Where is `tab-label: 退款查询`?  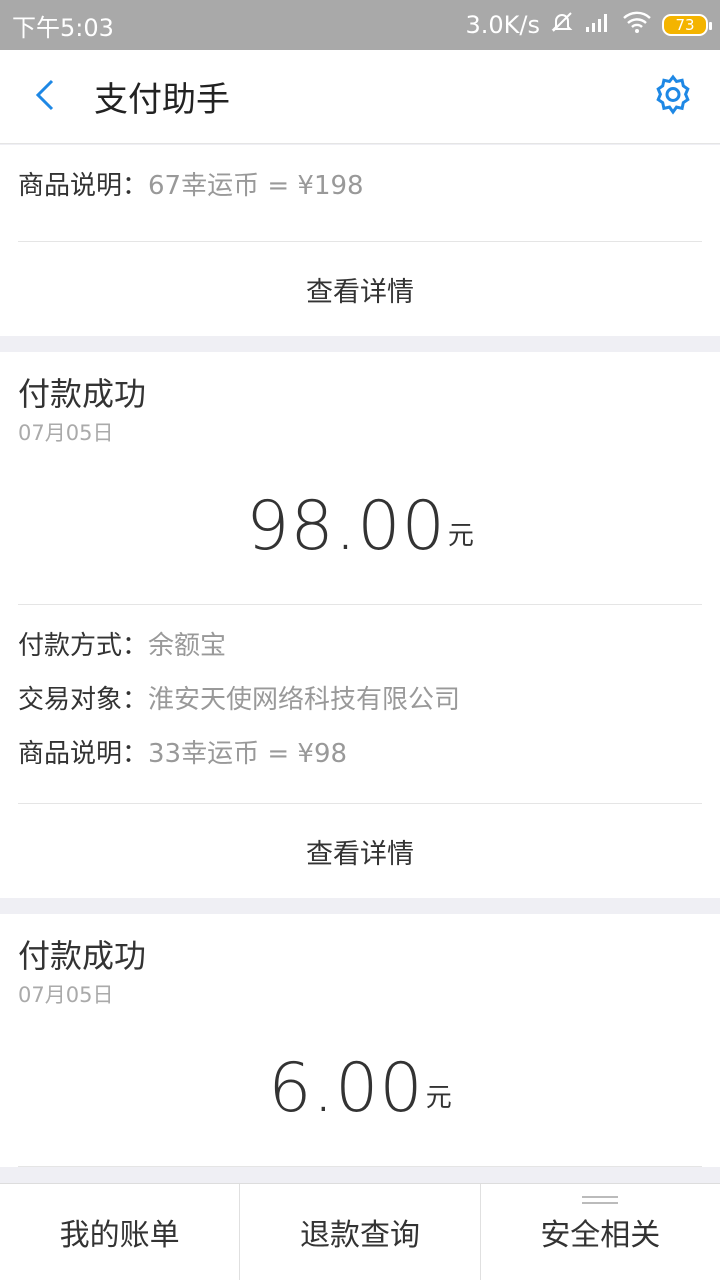 tab-label: 退款查询 is located at coordinates (359, 1235).